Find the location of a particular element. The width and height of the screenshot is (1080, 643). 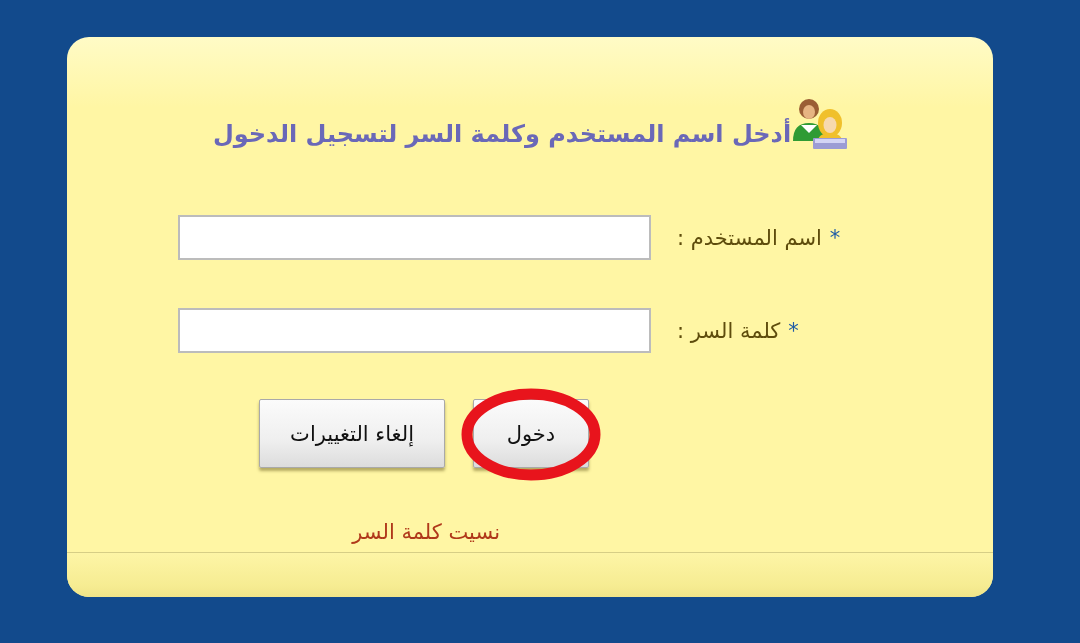

form-button: إلغاء التغييرات is located at coordinates (352, 433).